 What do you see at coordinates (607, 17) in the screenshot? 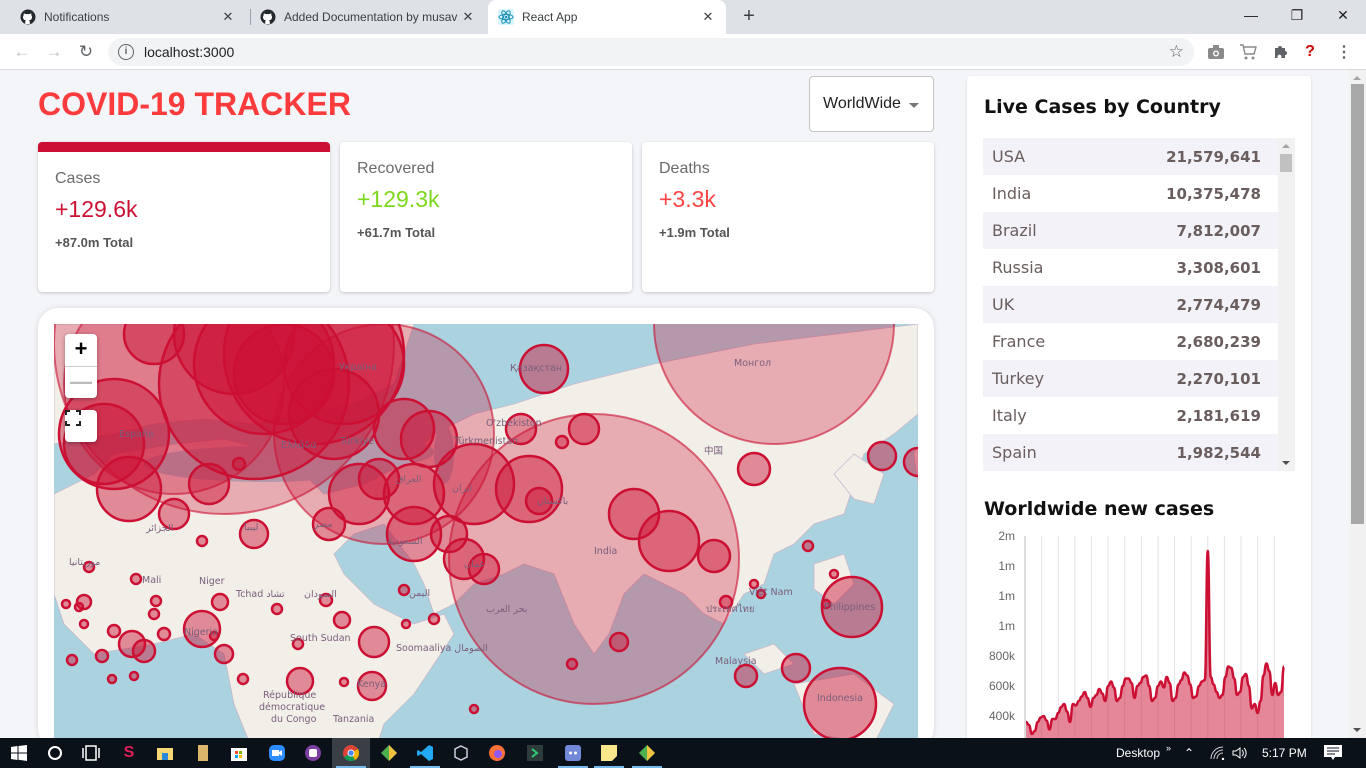
I see `tab-react-app: React App ✕` at bounding box center [607, 17].